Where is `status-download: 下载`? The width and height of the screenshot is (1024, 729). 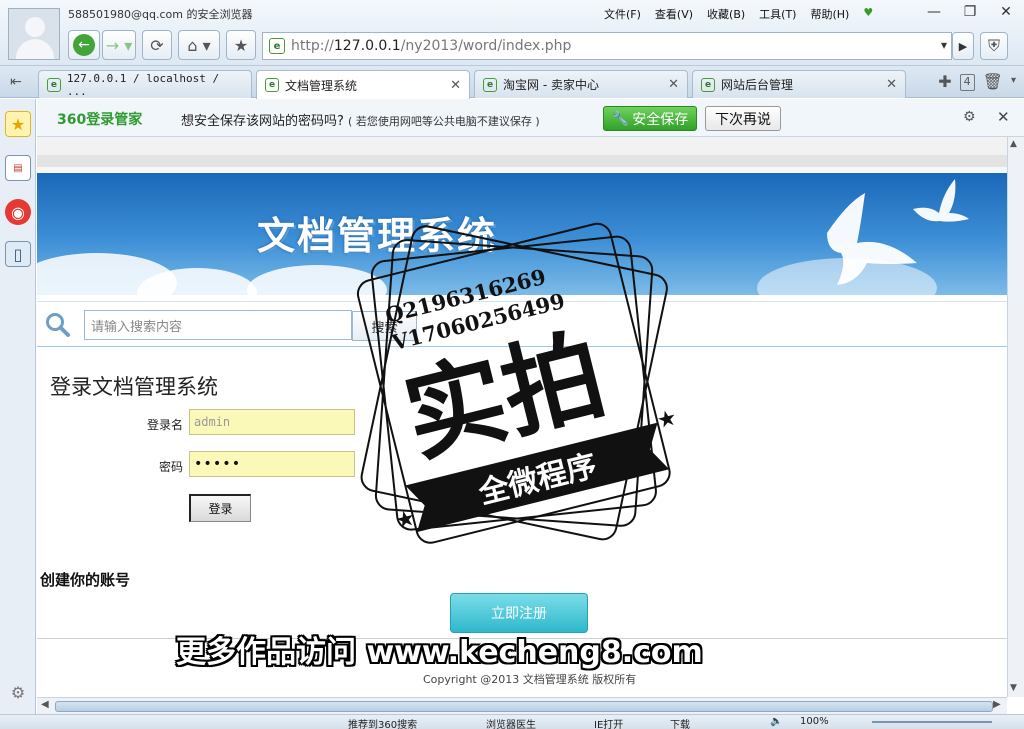
status-download: 下载 is located at coordinates (680, 722).